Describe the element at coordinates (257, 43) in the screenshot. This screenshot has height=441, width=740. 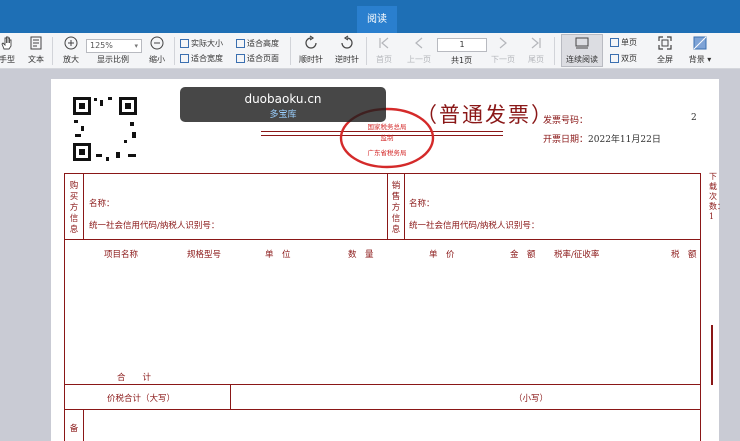
I see `fit-height-button: 适合高度` at that location.